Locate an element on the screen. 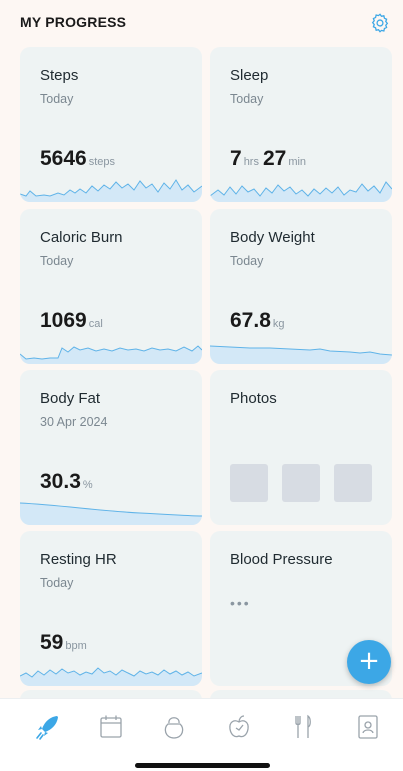 This screenshot has width=403, height=771. value-number: 30.3 is located at coordinates (60, 481).